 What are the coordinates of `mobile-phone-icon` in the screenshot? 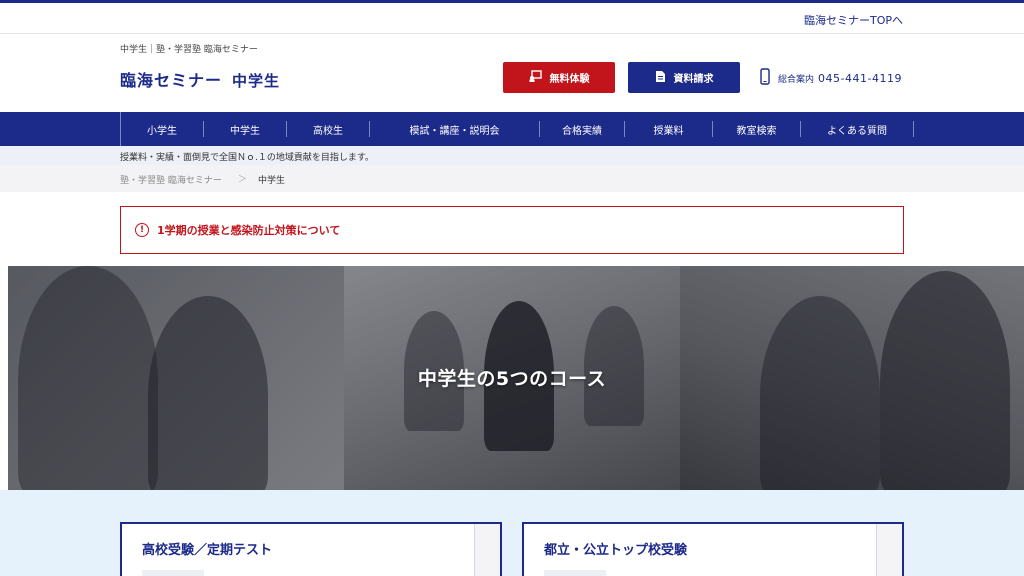 It's located at (765, 78).